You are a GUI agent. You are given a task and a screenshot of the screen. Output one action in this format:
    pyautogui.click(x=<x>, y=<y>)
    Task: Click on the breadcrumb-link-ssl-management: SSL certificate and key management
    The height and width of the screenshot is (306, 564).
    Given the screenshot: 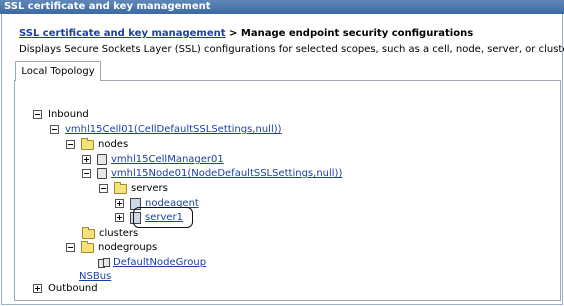 What is the action you would take?
    pyautogui.click(x=122, y=33)
    